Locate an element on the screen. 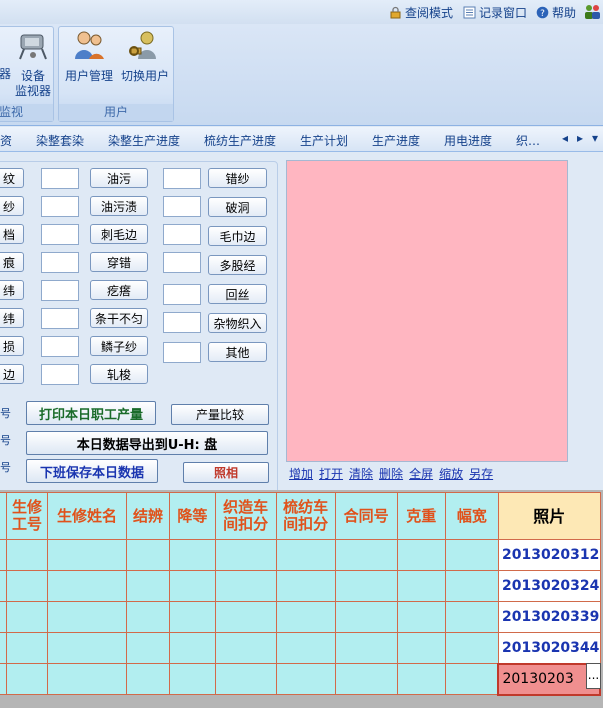 The height and width of the screenshot is (708, 603). table-row: 2013020312 is located at coordinates (300, 555).